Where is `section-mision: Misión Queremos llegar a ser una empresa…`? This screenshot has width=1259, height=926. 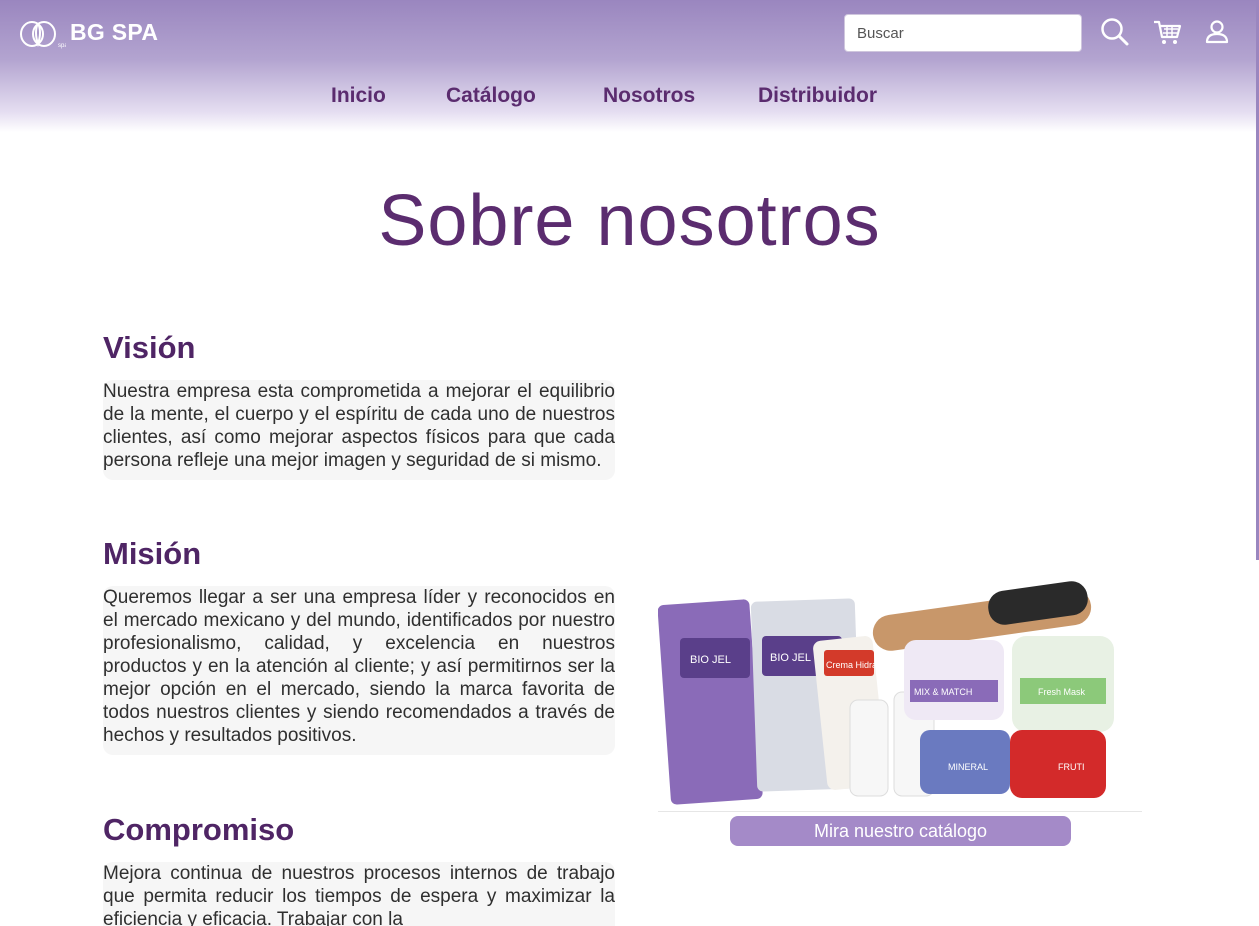
section-mision: Misión Queremos llegar a ser una empresa… is located at coordinates (359, 645).